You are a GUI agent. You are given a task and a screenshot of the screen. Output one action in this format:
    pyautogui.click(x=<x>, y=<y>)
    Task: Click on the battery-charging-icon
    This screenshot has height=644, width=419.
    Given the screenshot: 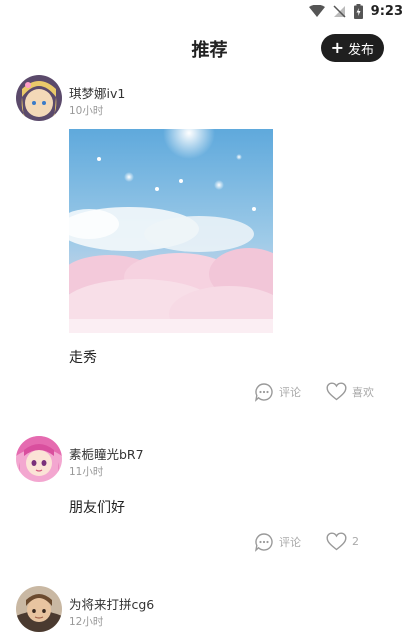 What is the action you would take?
    pyautogui.click(x=358, y=11)
    